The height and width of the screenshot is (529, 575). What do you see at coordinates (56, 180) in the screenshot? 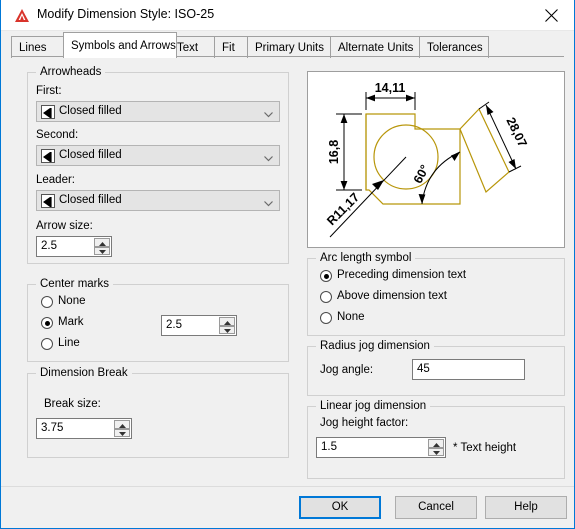
I see `leader-label: Leader:` at bounding box center [56, 180].